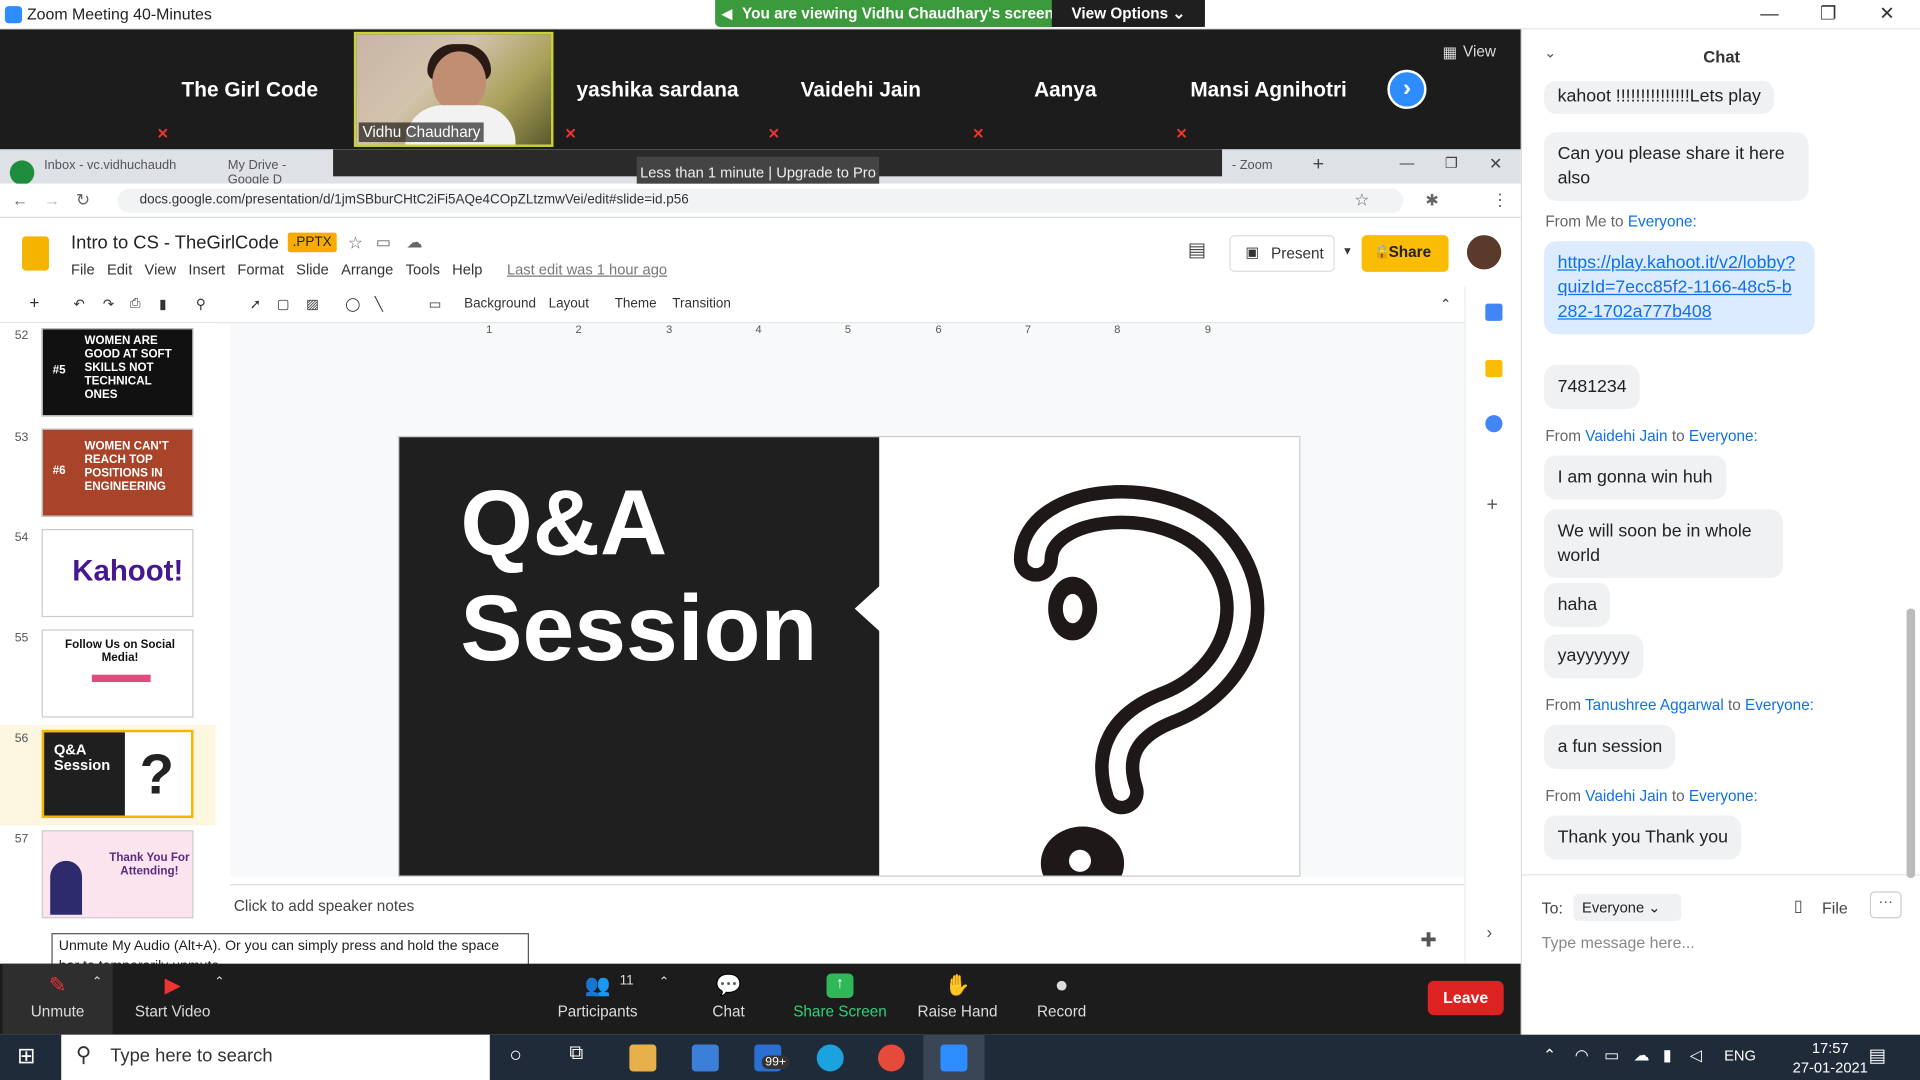 The height and width of the screenshot is (1080, 1920). What do you see at coordinates (500, 303) in the screenshot?
I see `background-button: Background` at bounding box center [500, 303].